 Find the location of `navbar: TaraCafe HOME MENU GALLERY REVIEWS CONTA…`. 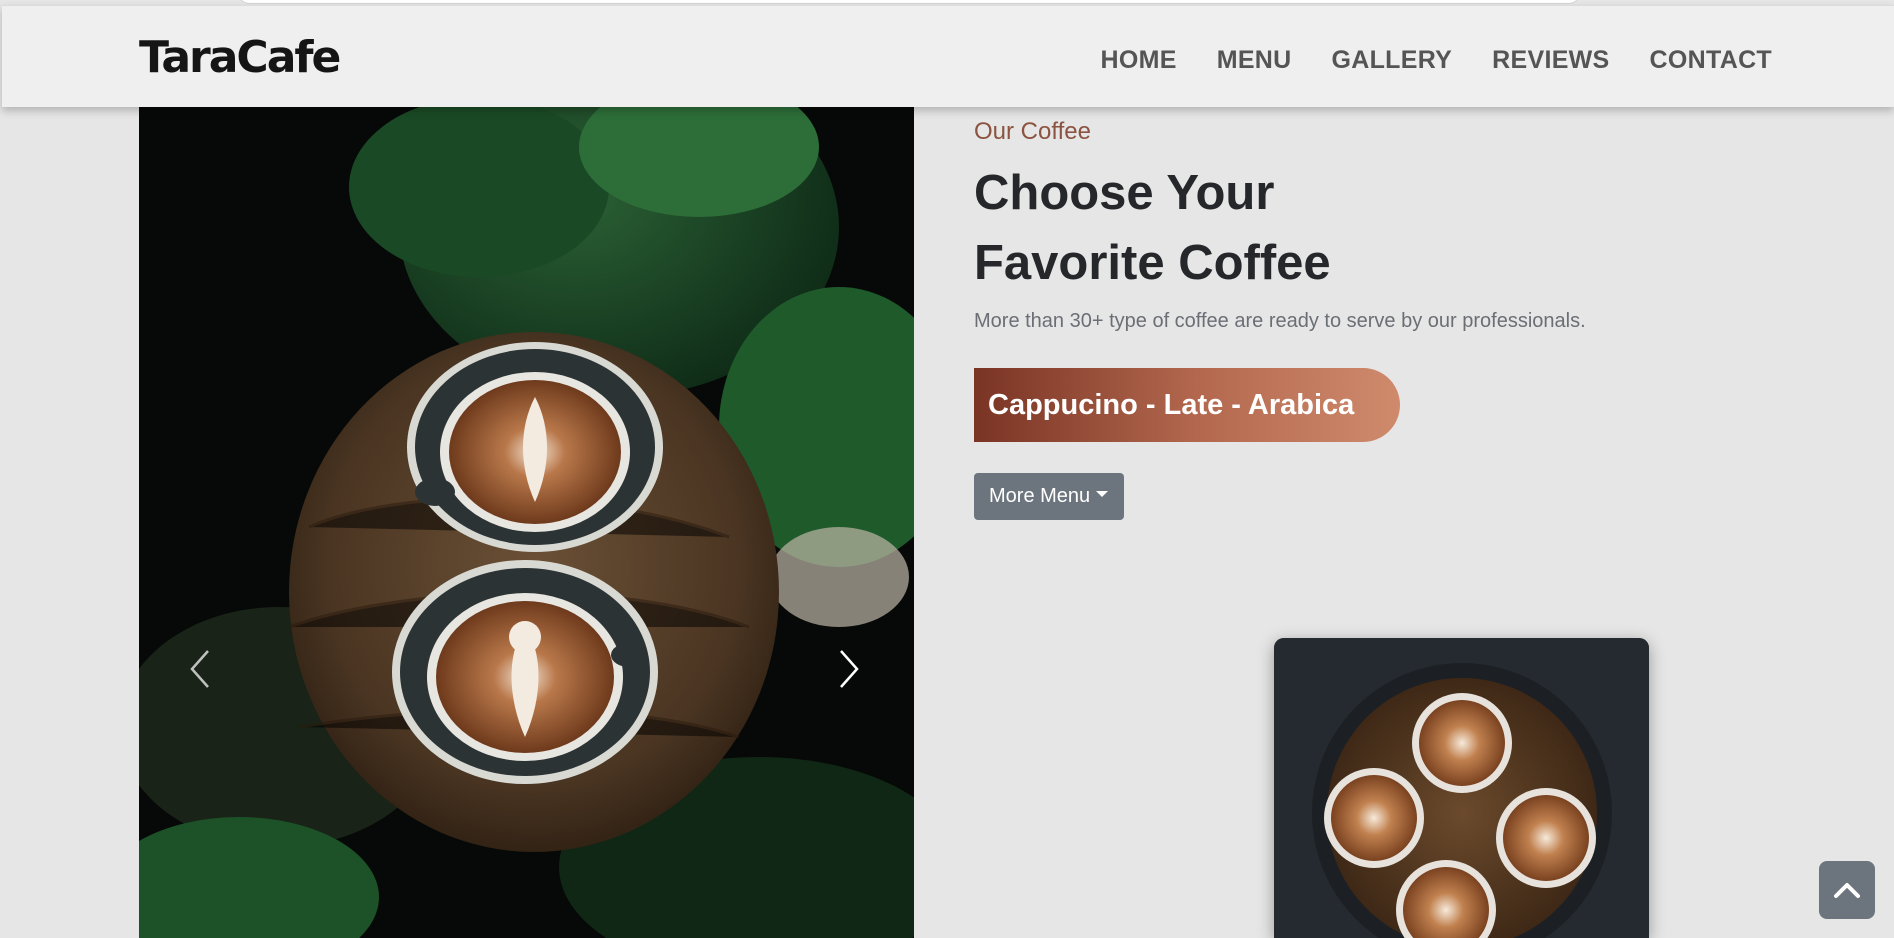

navbar: TaraCafe HOME MENU GALLERY REVIEWS CONTA… is located at coordinates (948, 56).